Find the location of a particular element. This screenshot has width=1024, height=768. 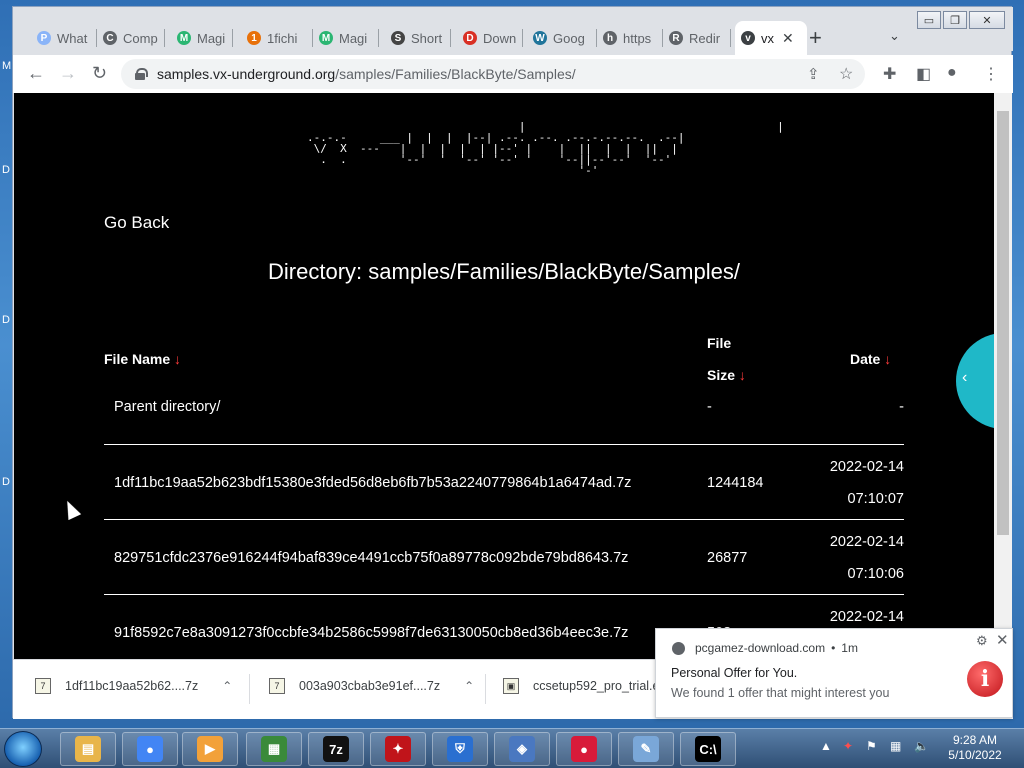

recorder-icon: ● is located at coordinates (584, 749).